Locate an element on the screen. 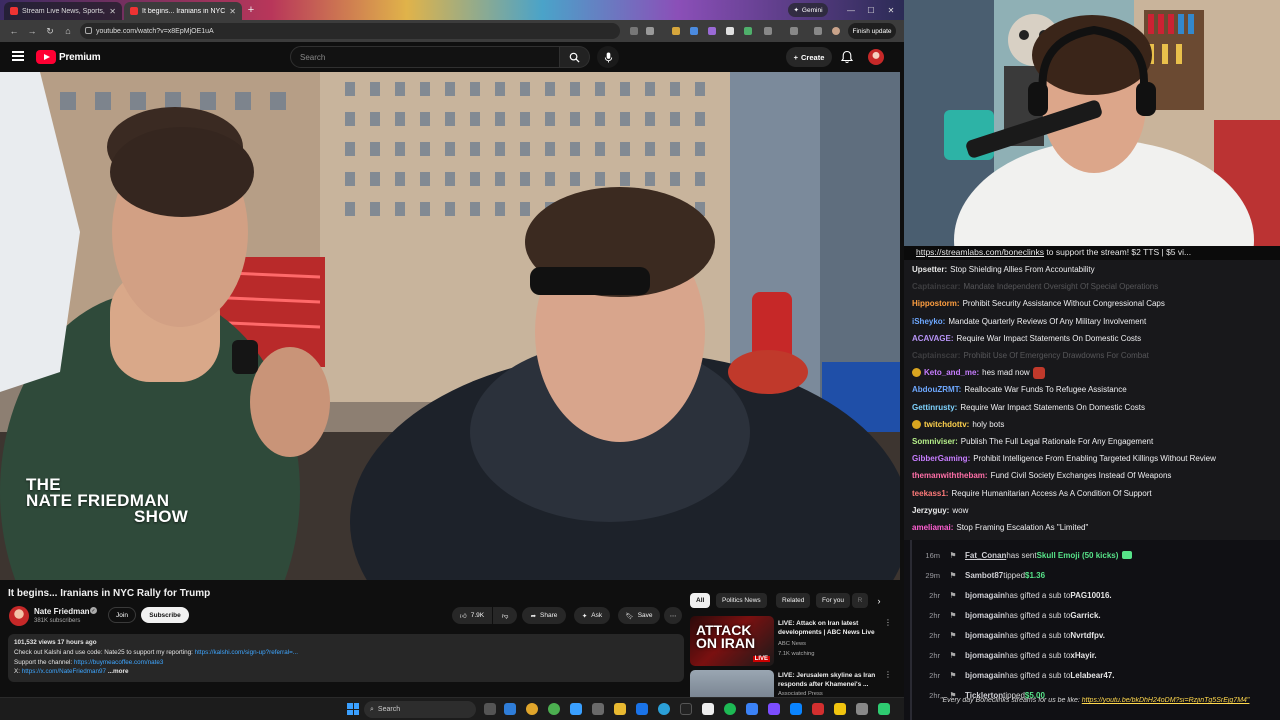 This screenshot has width=1280, height=720. gift-recipient: Nvrtdfpv. is located at coordinates (1087, 635).